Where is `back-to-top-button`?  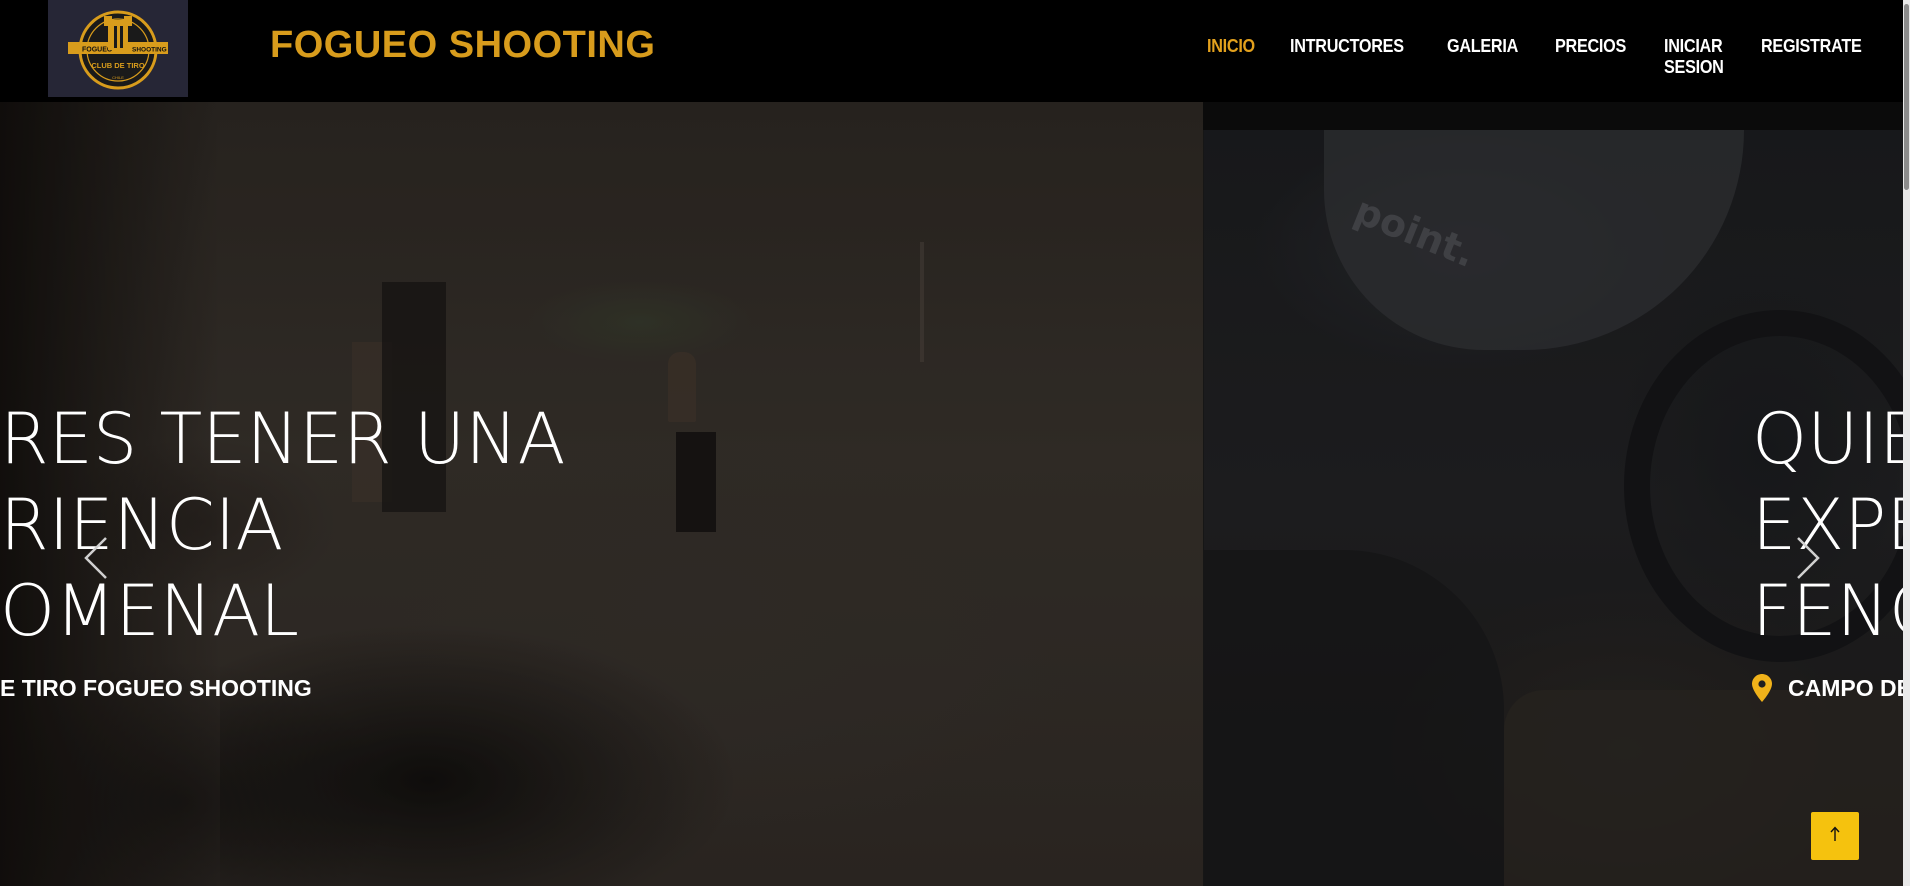 back-to-top-button is located at coordinates (1835, 836).